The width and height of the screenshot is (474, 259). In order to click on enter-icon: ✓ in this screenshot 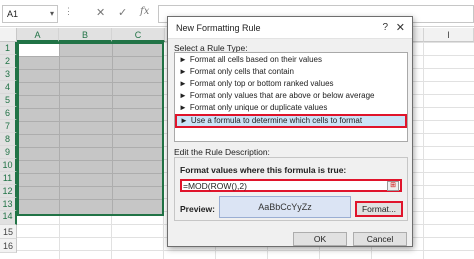, I will do `click(122, 12)`.